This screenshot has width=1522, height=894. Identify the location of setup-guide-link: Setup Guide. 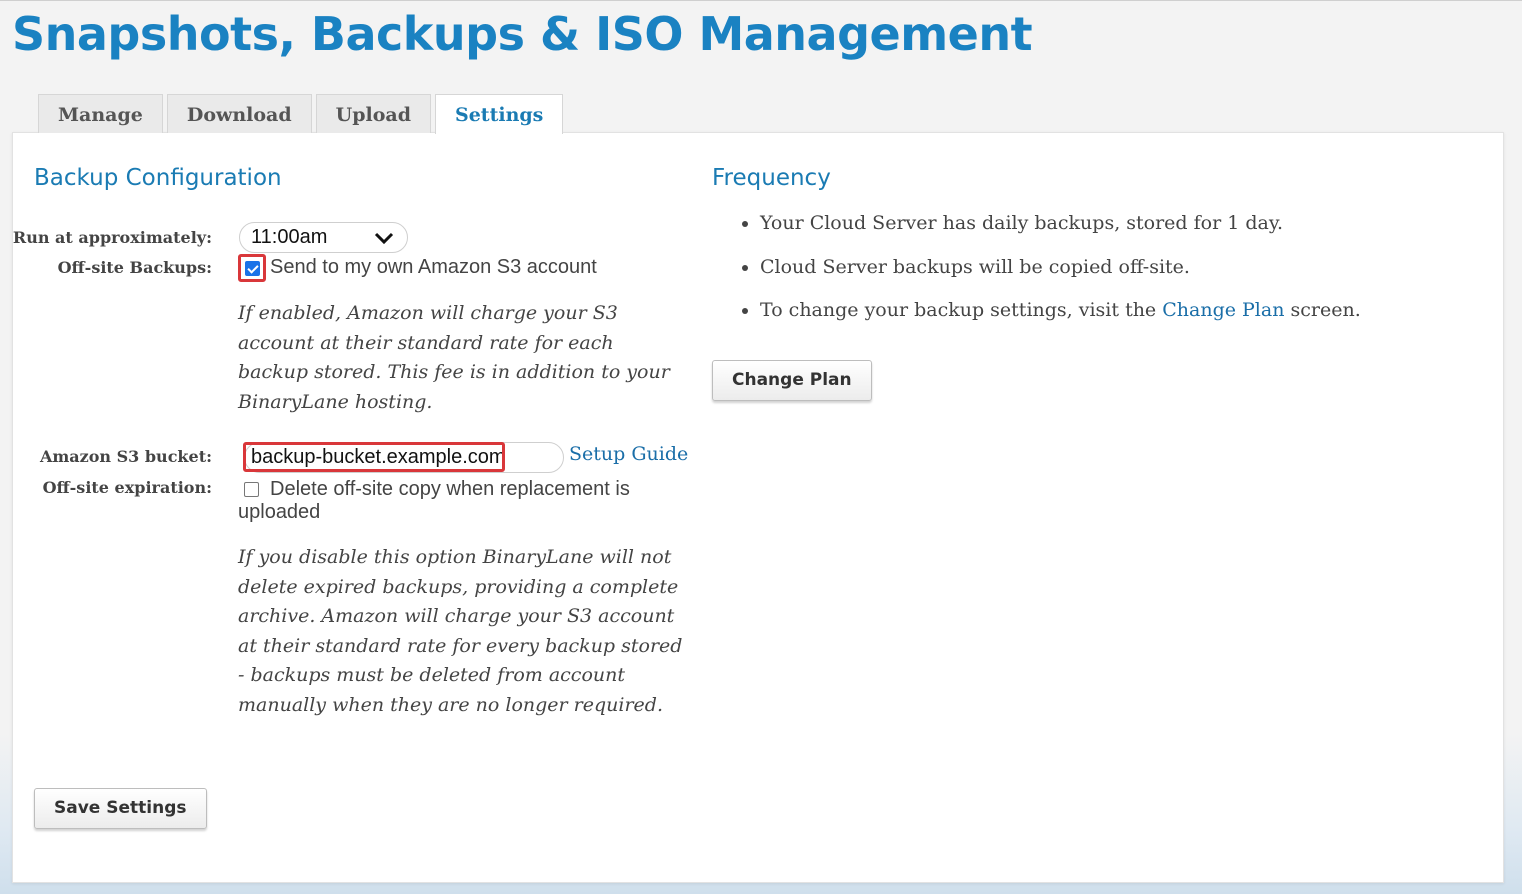
(628, 454).